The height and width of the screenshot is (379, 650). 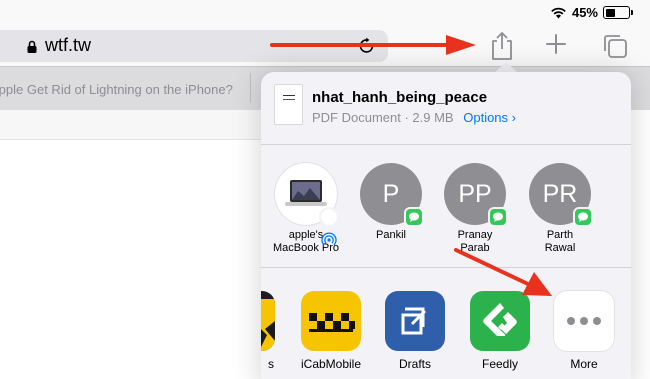 I want to click on contact-parth-rawal: PR Parth Rawal, so click(x=560, y=209).